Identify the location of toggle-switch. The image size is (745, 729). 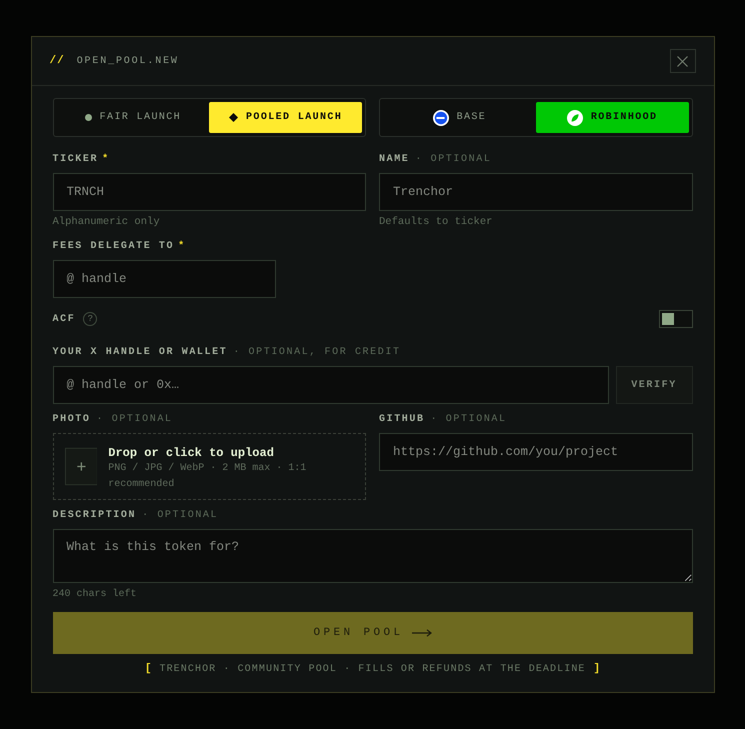
(675, 319).